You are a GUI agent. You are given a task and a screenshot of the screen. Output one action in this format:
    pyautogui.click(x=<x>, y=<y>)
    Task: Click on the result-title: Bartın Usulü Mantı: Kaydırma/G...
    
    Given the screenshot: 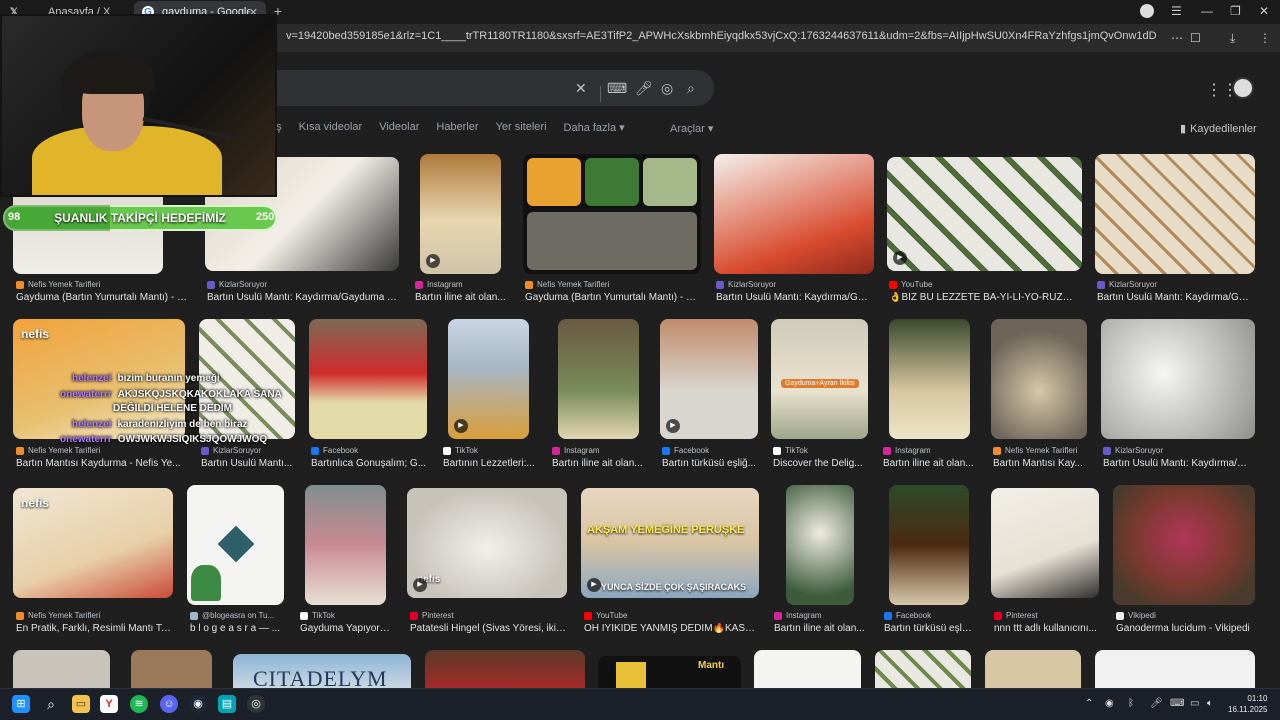 What is the action you would take?
    pyautogui.click(x=1178, y=463)
    